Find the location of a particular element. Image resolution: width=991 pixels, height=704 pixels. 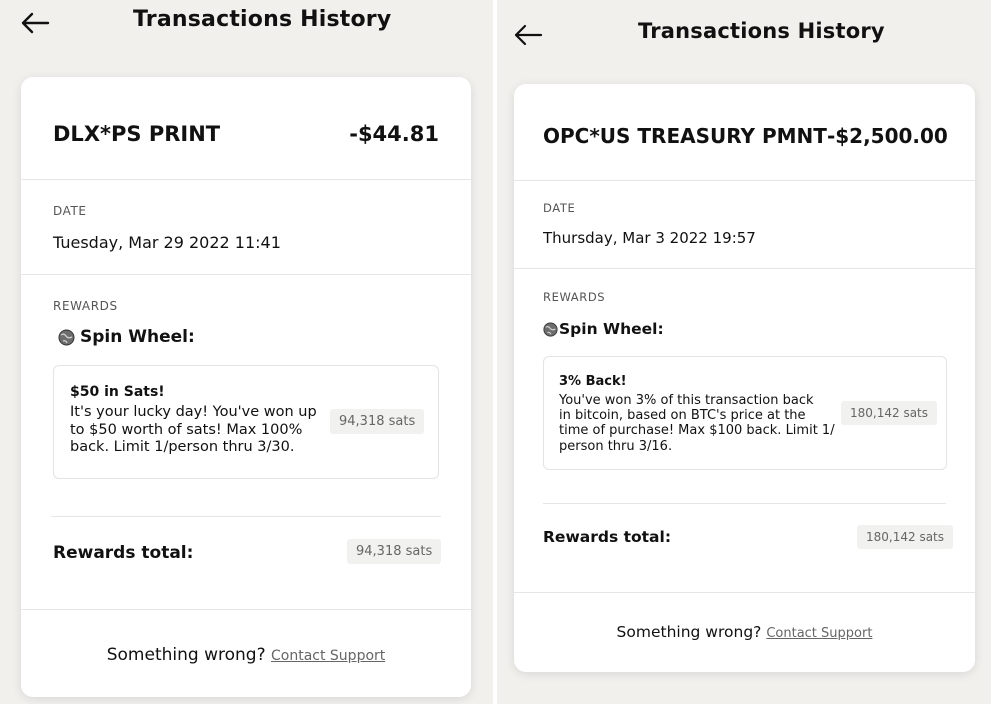

reward-offer-line: in bitcoin, based on BTC's price at the is located at coordinates (682, 416).